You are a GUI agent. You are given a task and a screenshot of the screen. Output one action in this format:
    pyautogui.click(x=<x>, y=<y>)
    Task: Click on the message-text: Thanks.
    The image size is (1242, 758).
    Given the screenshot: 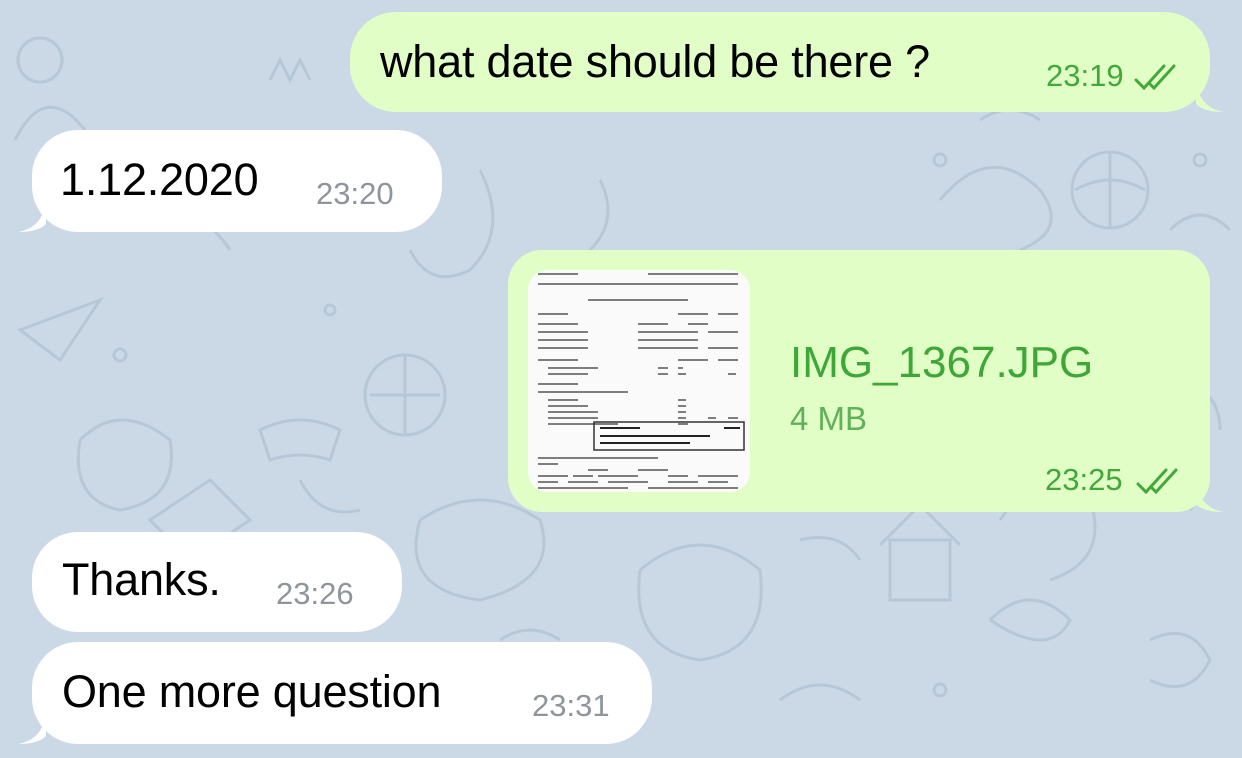 What is the action you would take?
    pyautogui.click(x=141, y=579)
    